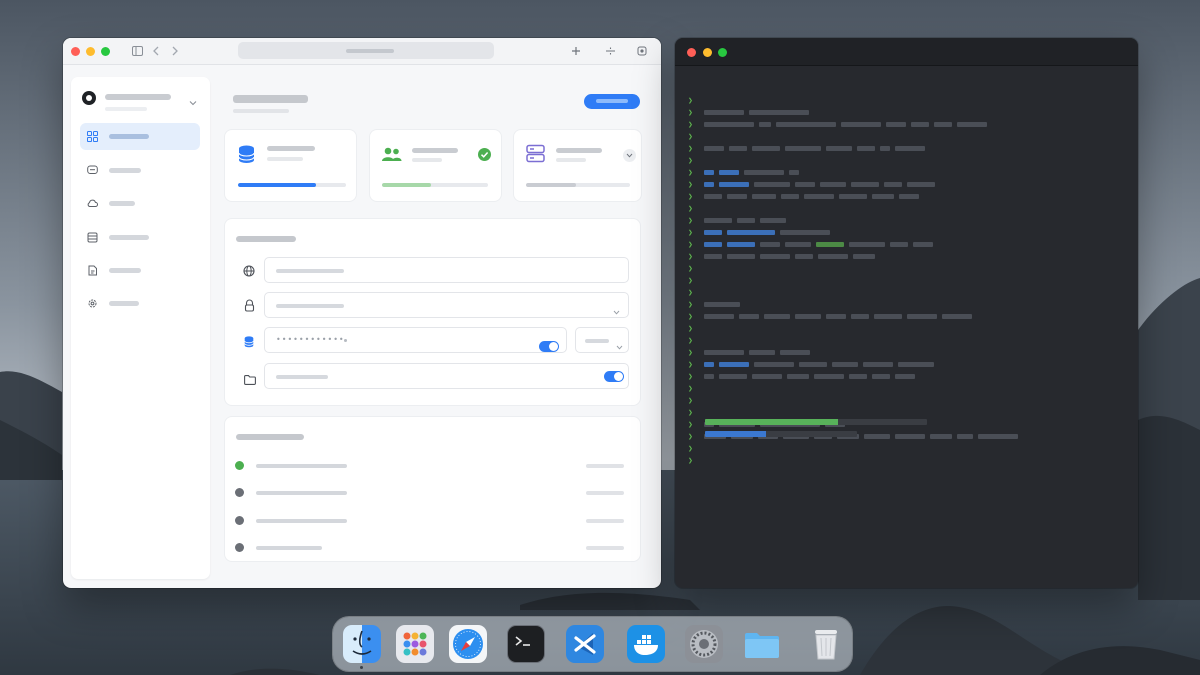 This screenshot has height=675, width=1200. What do you see at coordinates (585, 644) in the screenshot?
I see `vscode-icon` at bounding box center [585, 644].